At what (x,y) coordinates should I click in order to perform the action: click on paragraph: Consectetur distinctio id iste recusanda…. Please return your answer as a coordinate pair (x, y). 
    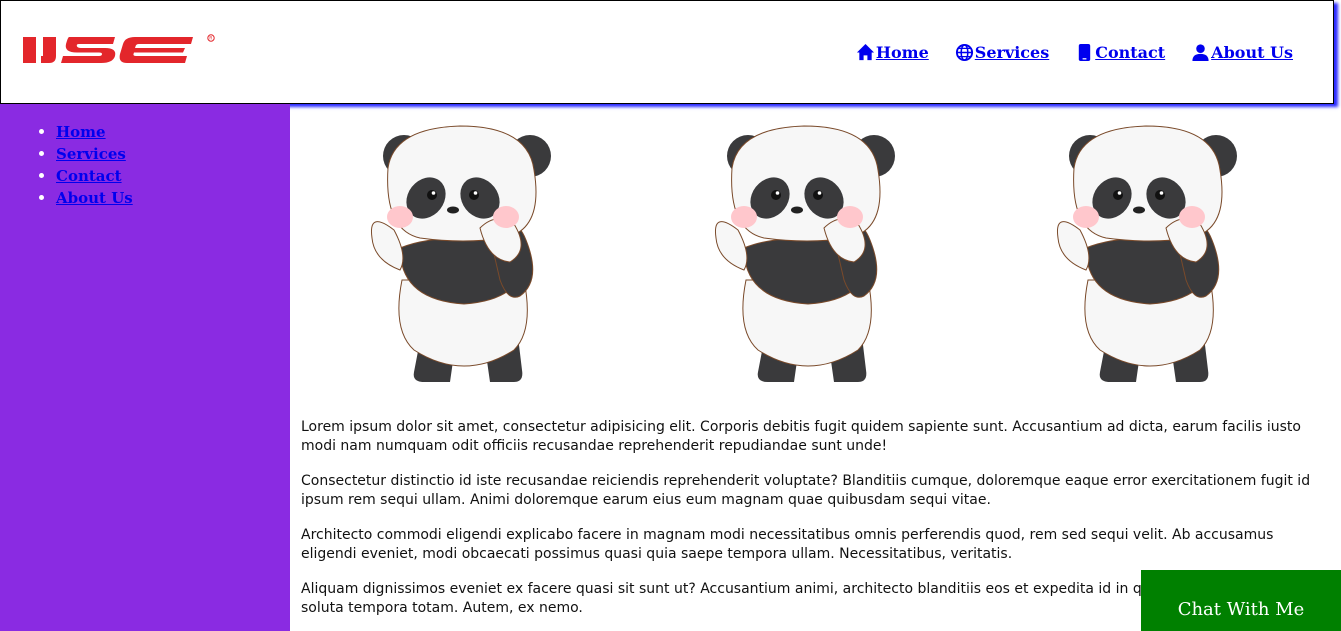
    Looking at the image, I should click on (806, 490).